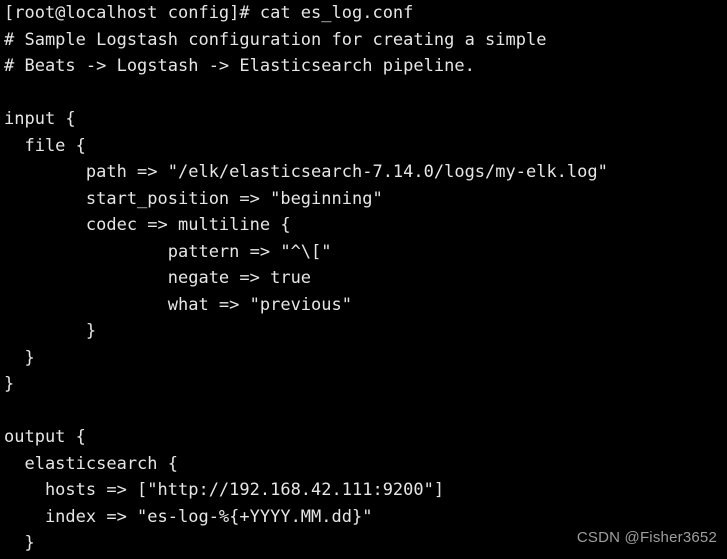 The height and width of the screenshot is (559, 727). Describe the element at coordinates (91, 463) in the screenshot. I see `terminal-line-elasticsearch-open: elasticsearch {` at that location.